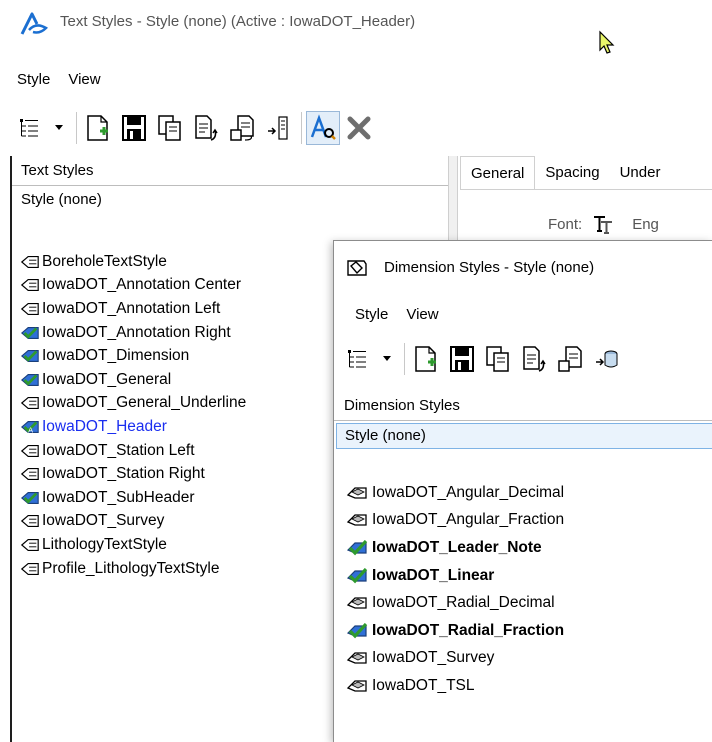 This screenshot has height=742, width=712. I want to click on dimension-style-item: IowaDOT_Angular_Fraction, so click(449, 521).